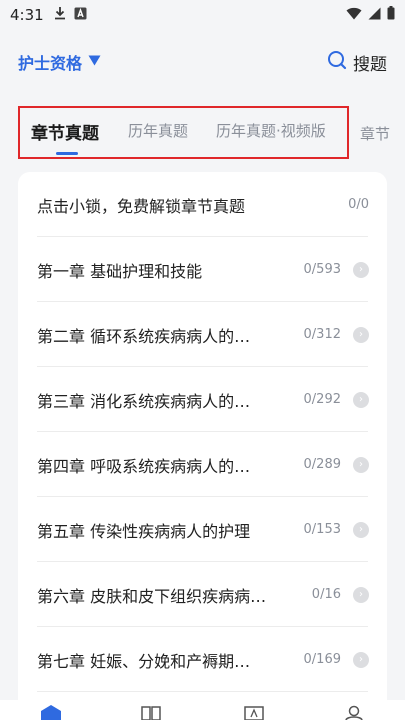  What do you see at coordinates (370, 64) in the screenshot?
I see `search-label: 搜题` at bounding box center [370, 64].